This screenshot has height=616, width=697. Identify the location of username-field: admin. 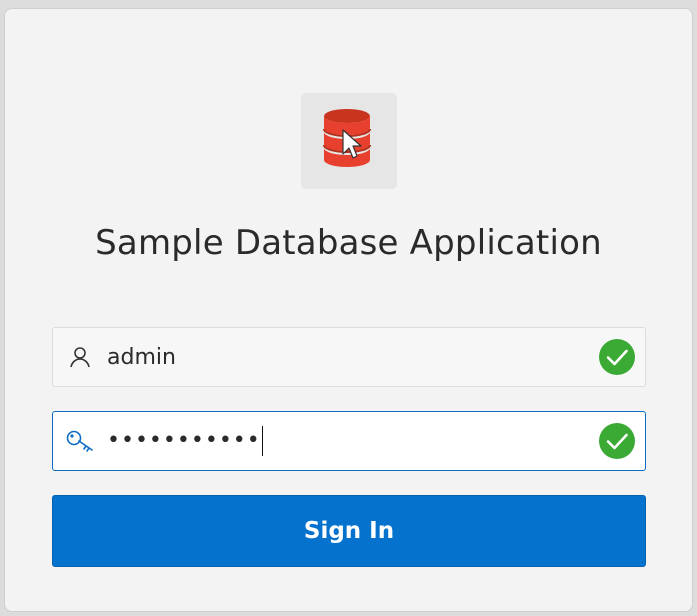
(349, 357).